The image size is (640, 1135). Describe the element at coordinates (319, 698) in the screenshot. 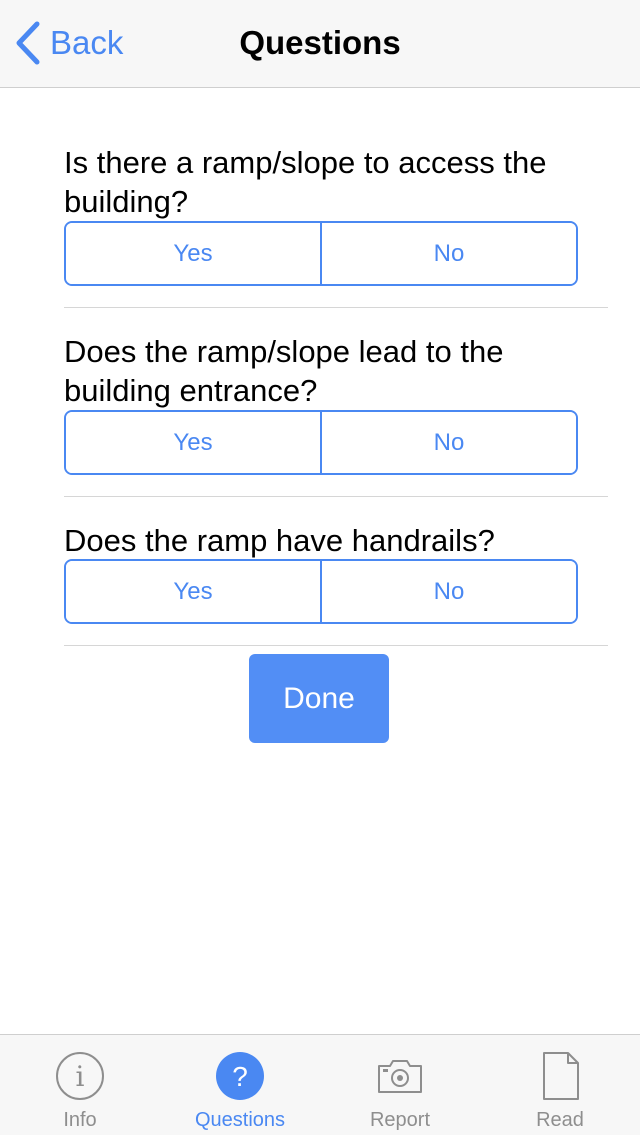

I see `done-button: Done` at that location.